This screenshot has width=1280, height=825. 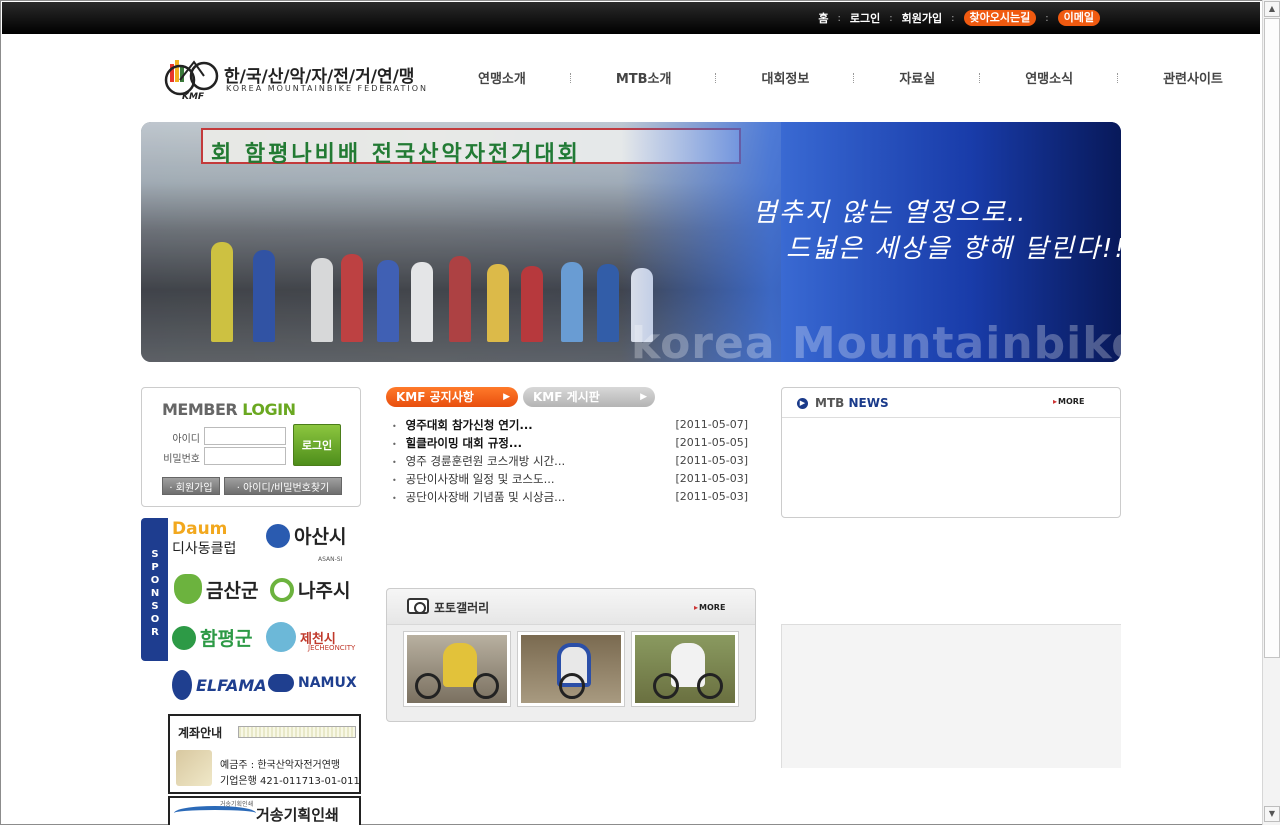 I want to click on find-account-button: · 아이디/비밀번호찾기, so click(x=283, y=486).